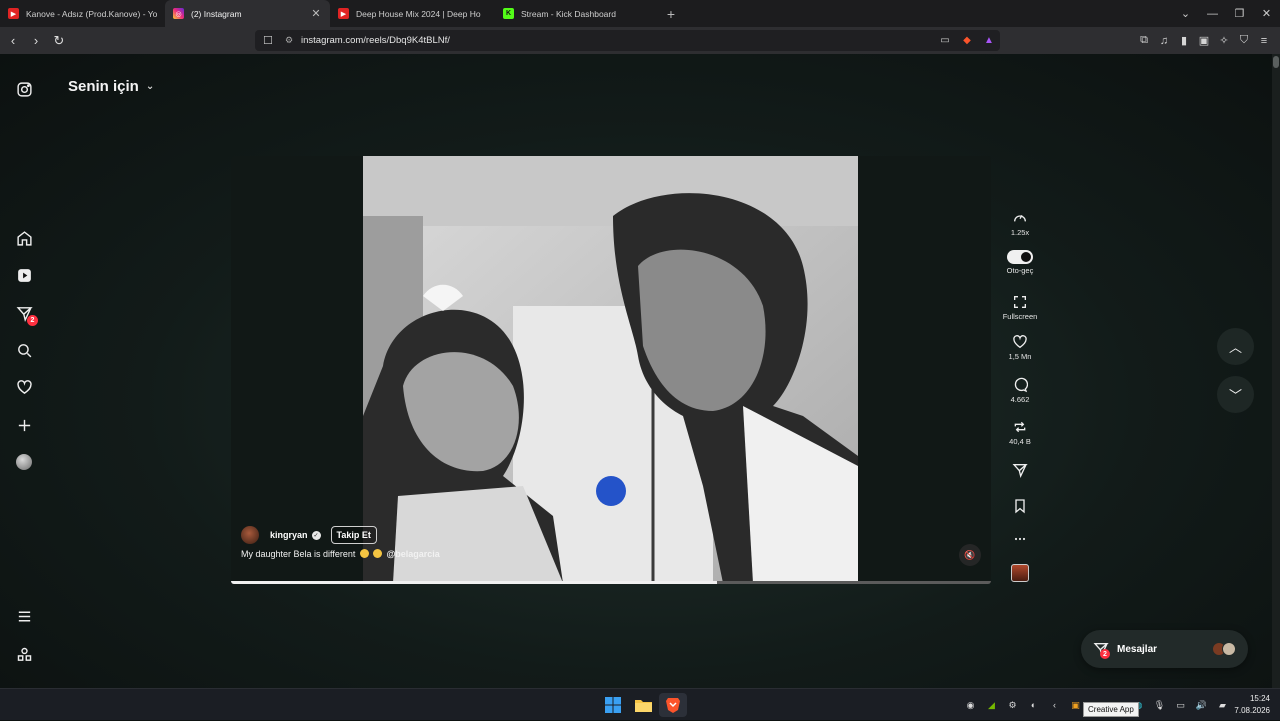  Describe the element at coordinates (970, 555) in the screenshot. I see `mute-toggle-icon: 🔇` at that location.